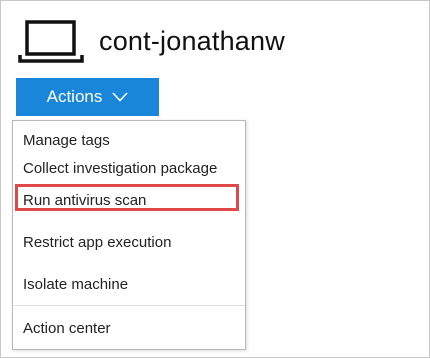  What do you see at coordinates (74, 96) in the screenshot?
I see `actions-button-label: Actions` at bounding box center [74, 96].